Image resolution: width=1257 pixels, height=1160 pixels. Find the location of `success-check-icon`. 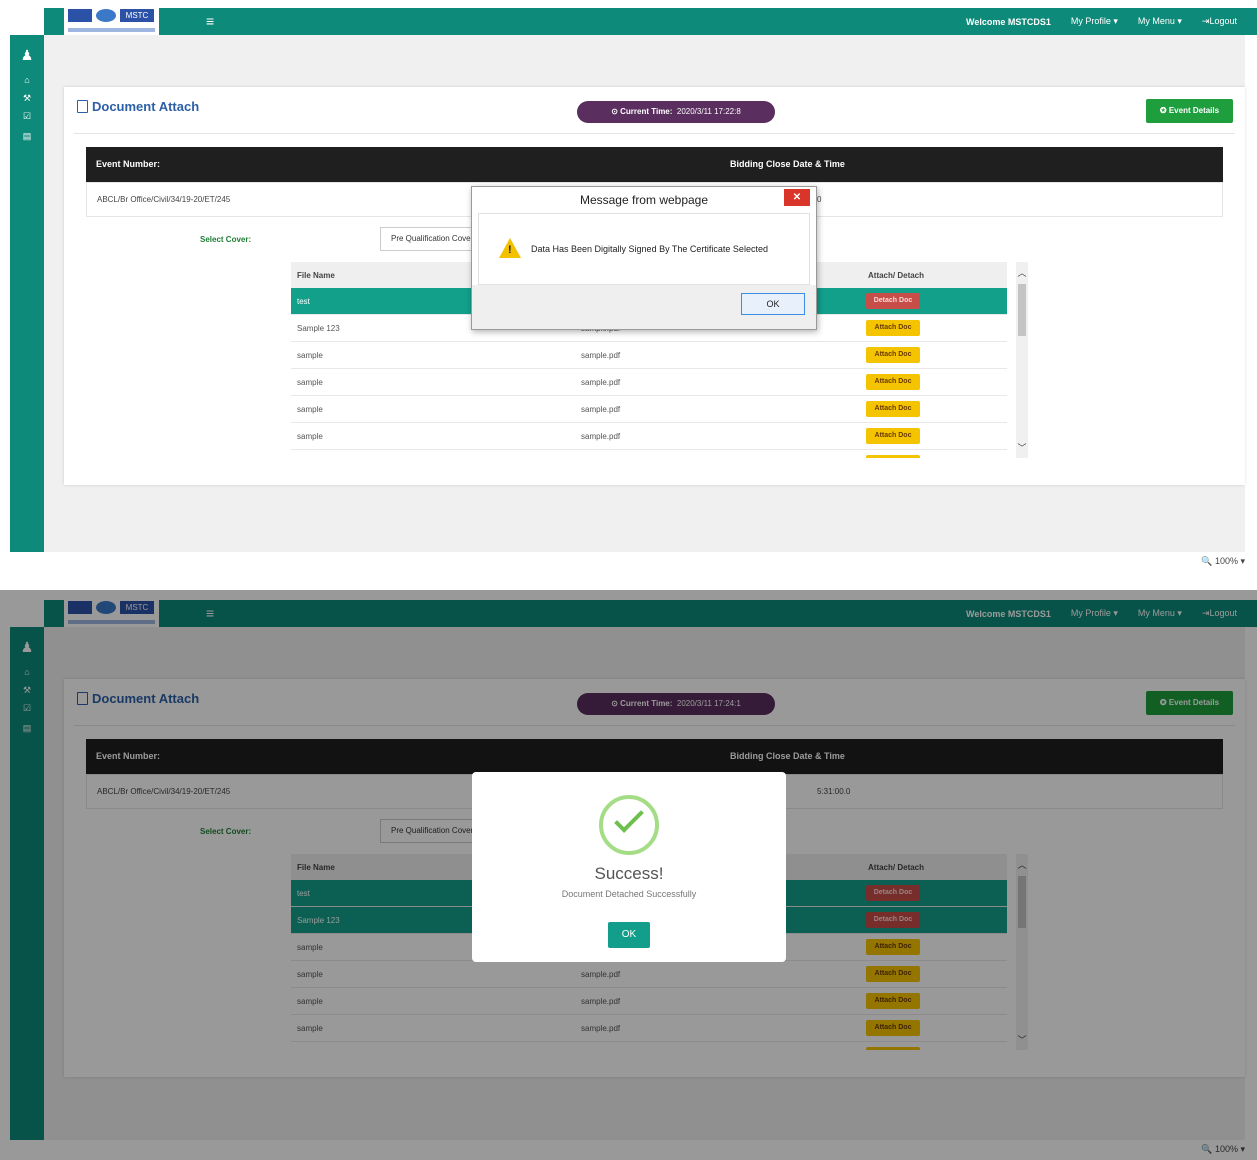

success-check-icon is located at coordinates (629, 825).